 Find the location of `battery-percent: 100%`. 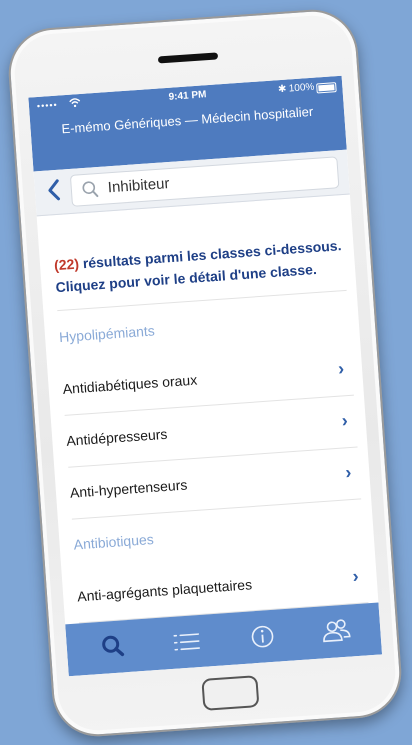

battery-percent: 100% is located at coordinates (301, 88).